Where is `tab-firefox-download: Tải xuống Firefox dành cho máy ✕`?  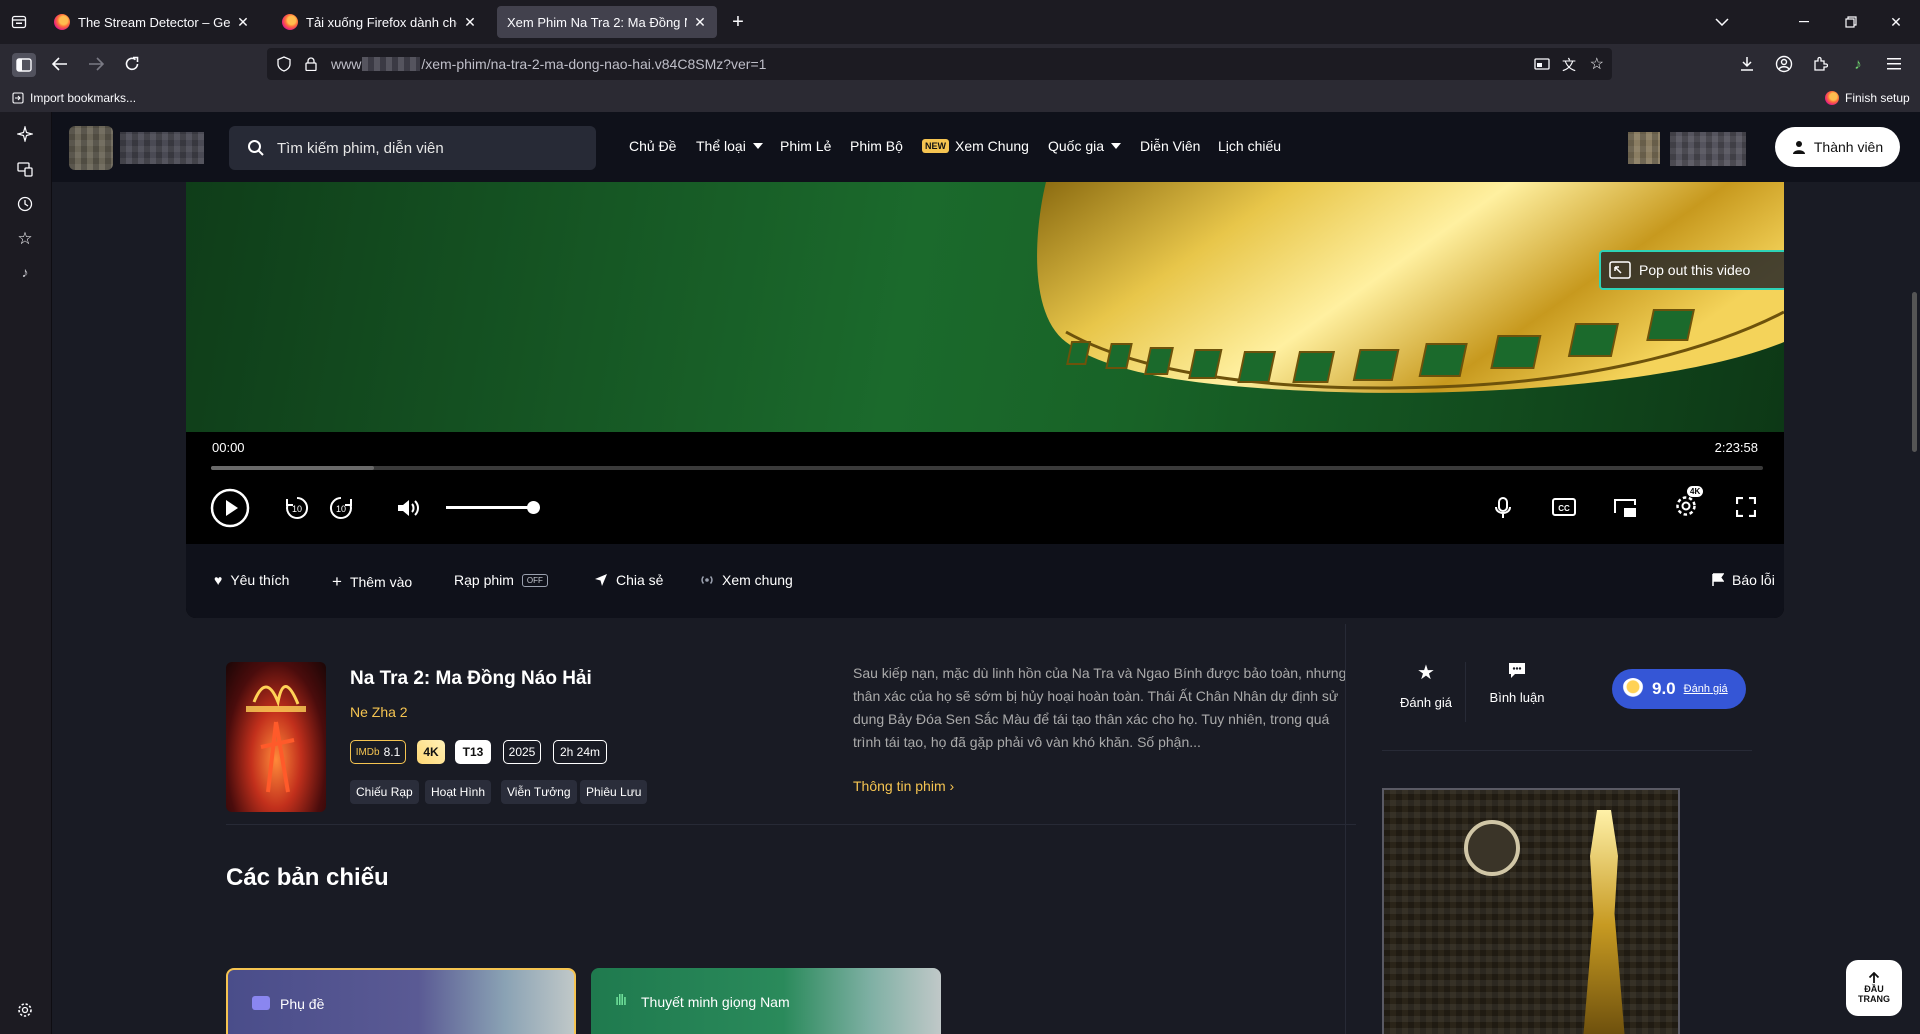 tab-firefox-download: Tải xuống Firefox dành cho máy ✕ is located at coordinates (379, 22).